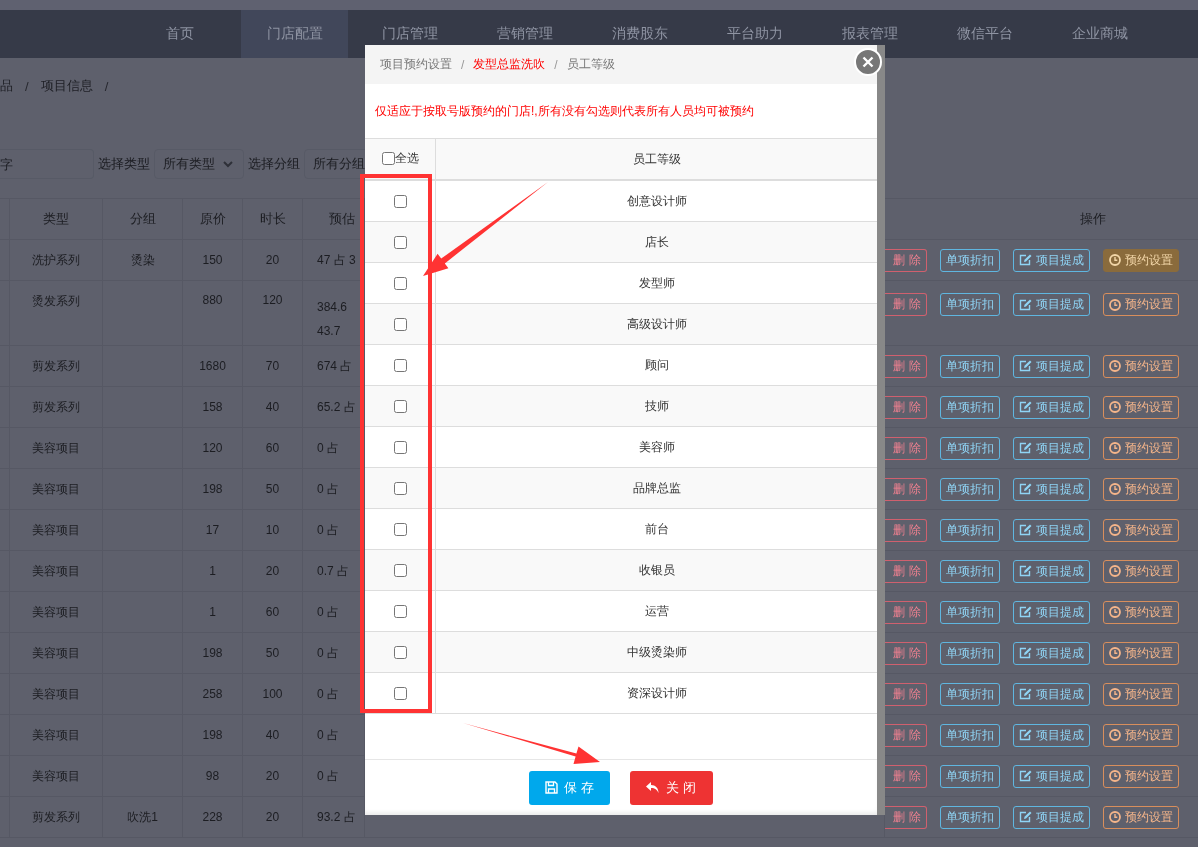 The width and height of the screenshot is (1198, 847). Describe the element at coordinates (272, 694) in the screenshot. I see `table-cell: 100` at that location.